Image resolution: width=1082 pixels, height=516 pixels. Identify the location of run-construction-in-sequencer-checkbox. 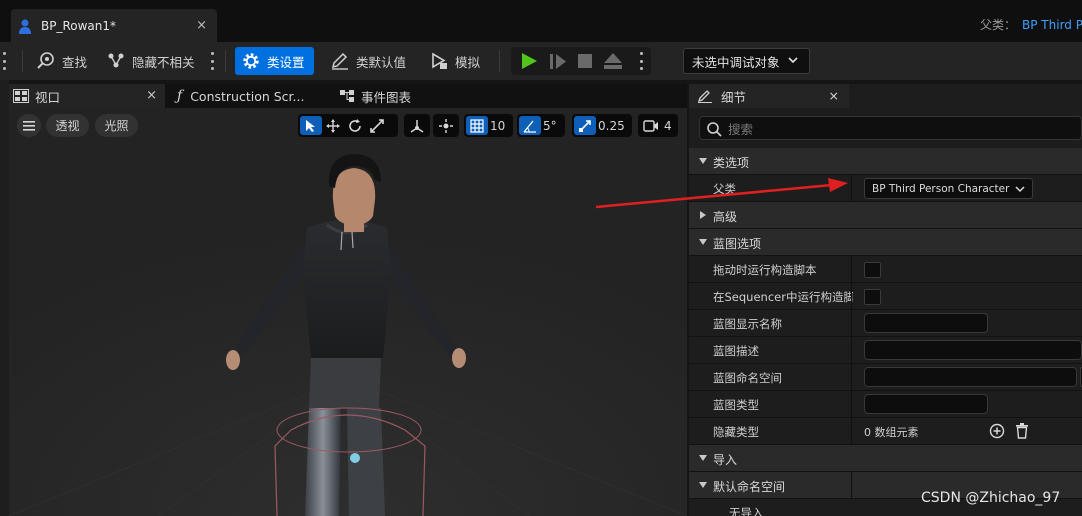
(872, 297).